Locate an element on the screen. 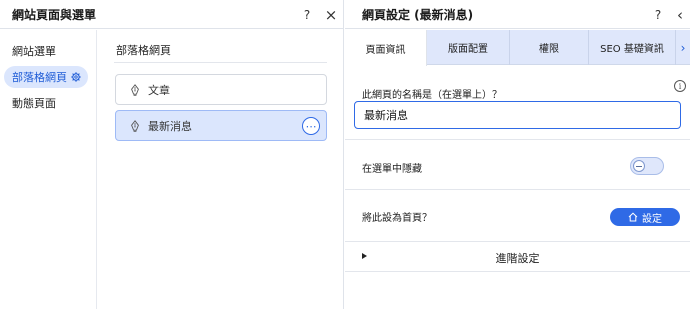 This screenshot has height=309, width=690. tab-label: SEO 基礎資訊 is located at coordinates (632, 49).